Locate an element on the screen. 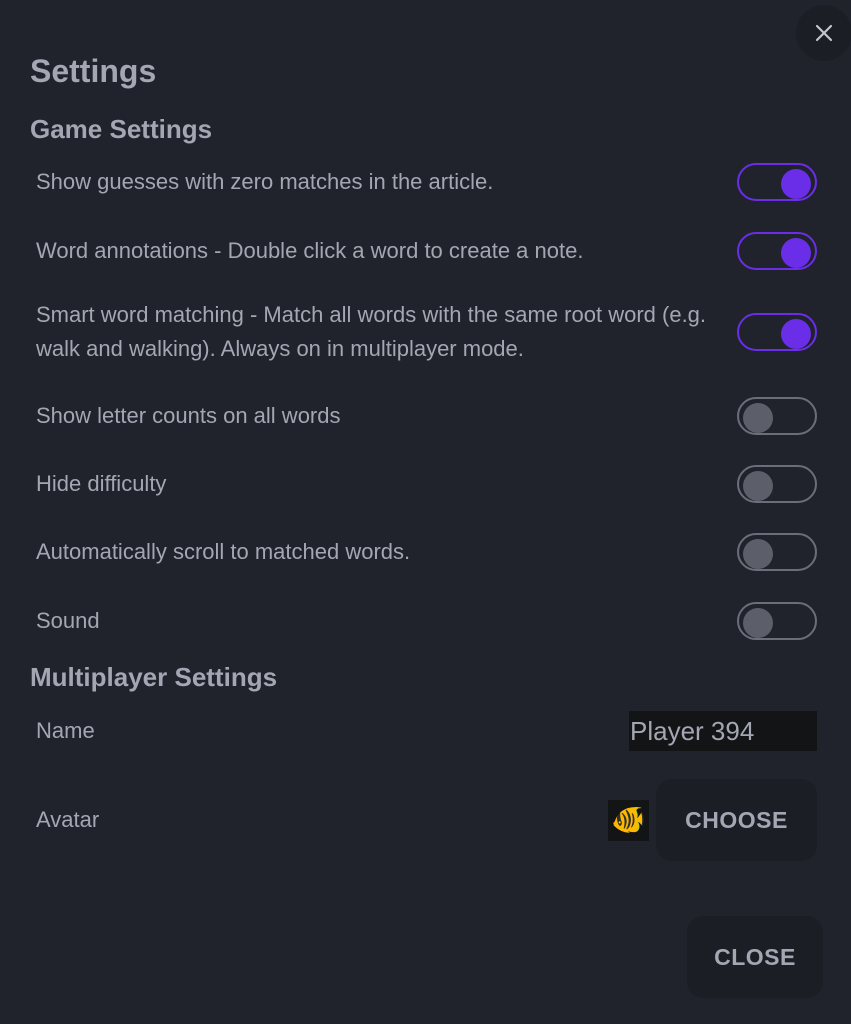  setting-label: Show letter counts on all words is located at coordinates (188, 415).